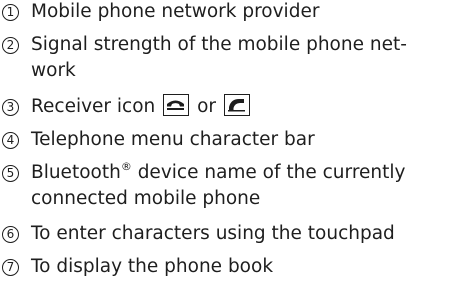 Image resolution: width=459 pixels, height=293 pixels. What do you see at coordinates (10, 173) in the screenshot?
I see `item-number-5: 5` at bounding box center [10, 173].